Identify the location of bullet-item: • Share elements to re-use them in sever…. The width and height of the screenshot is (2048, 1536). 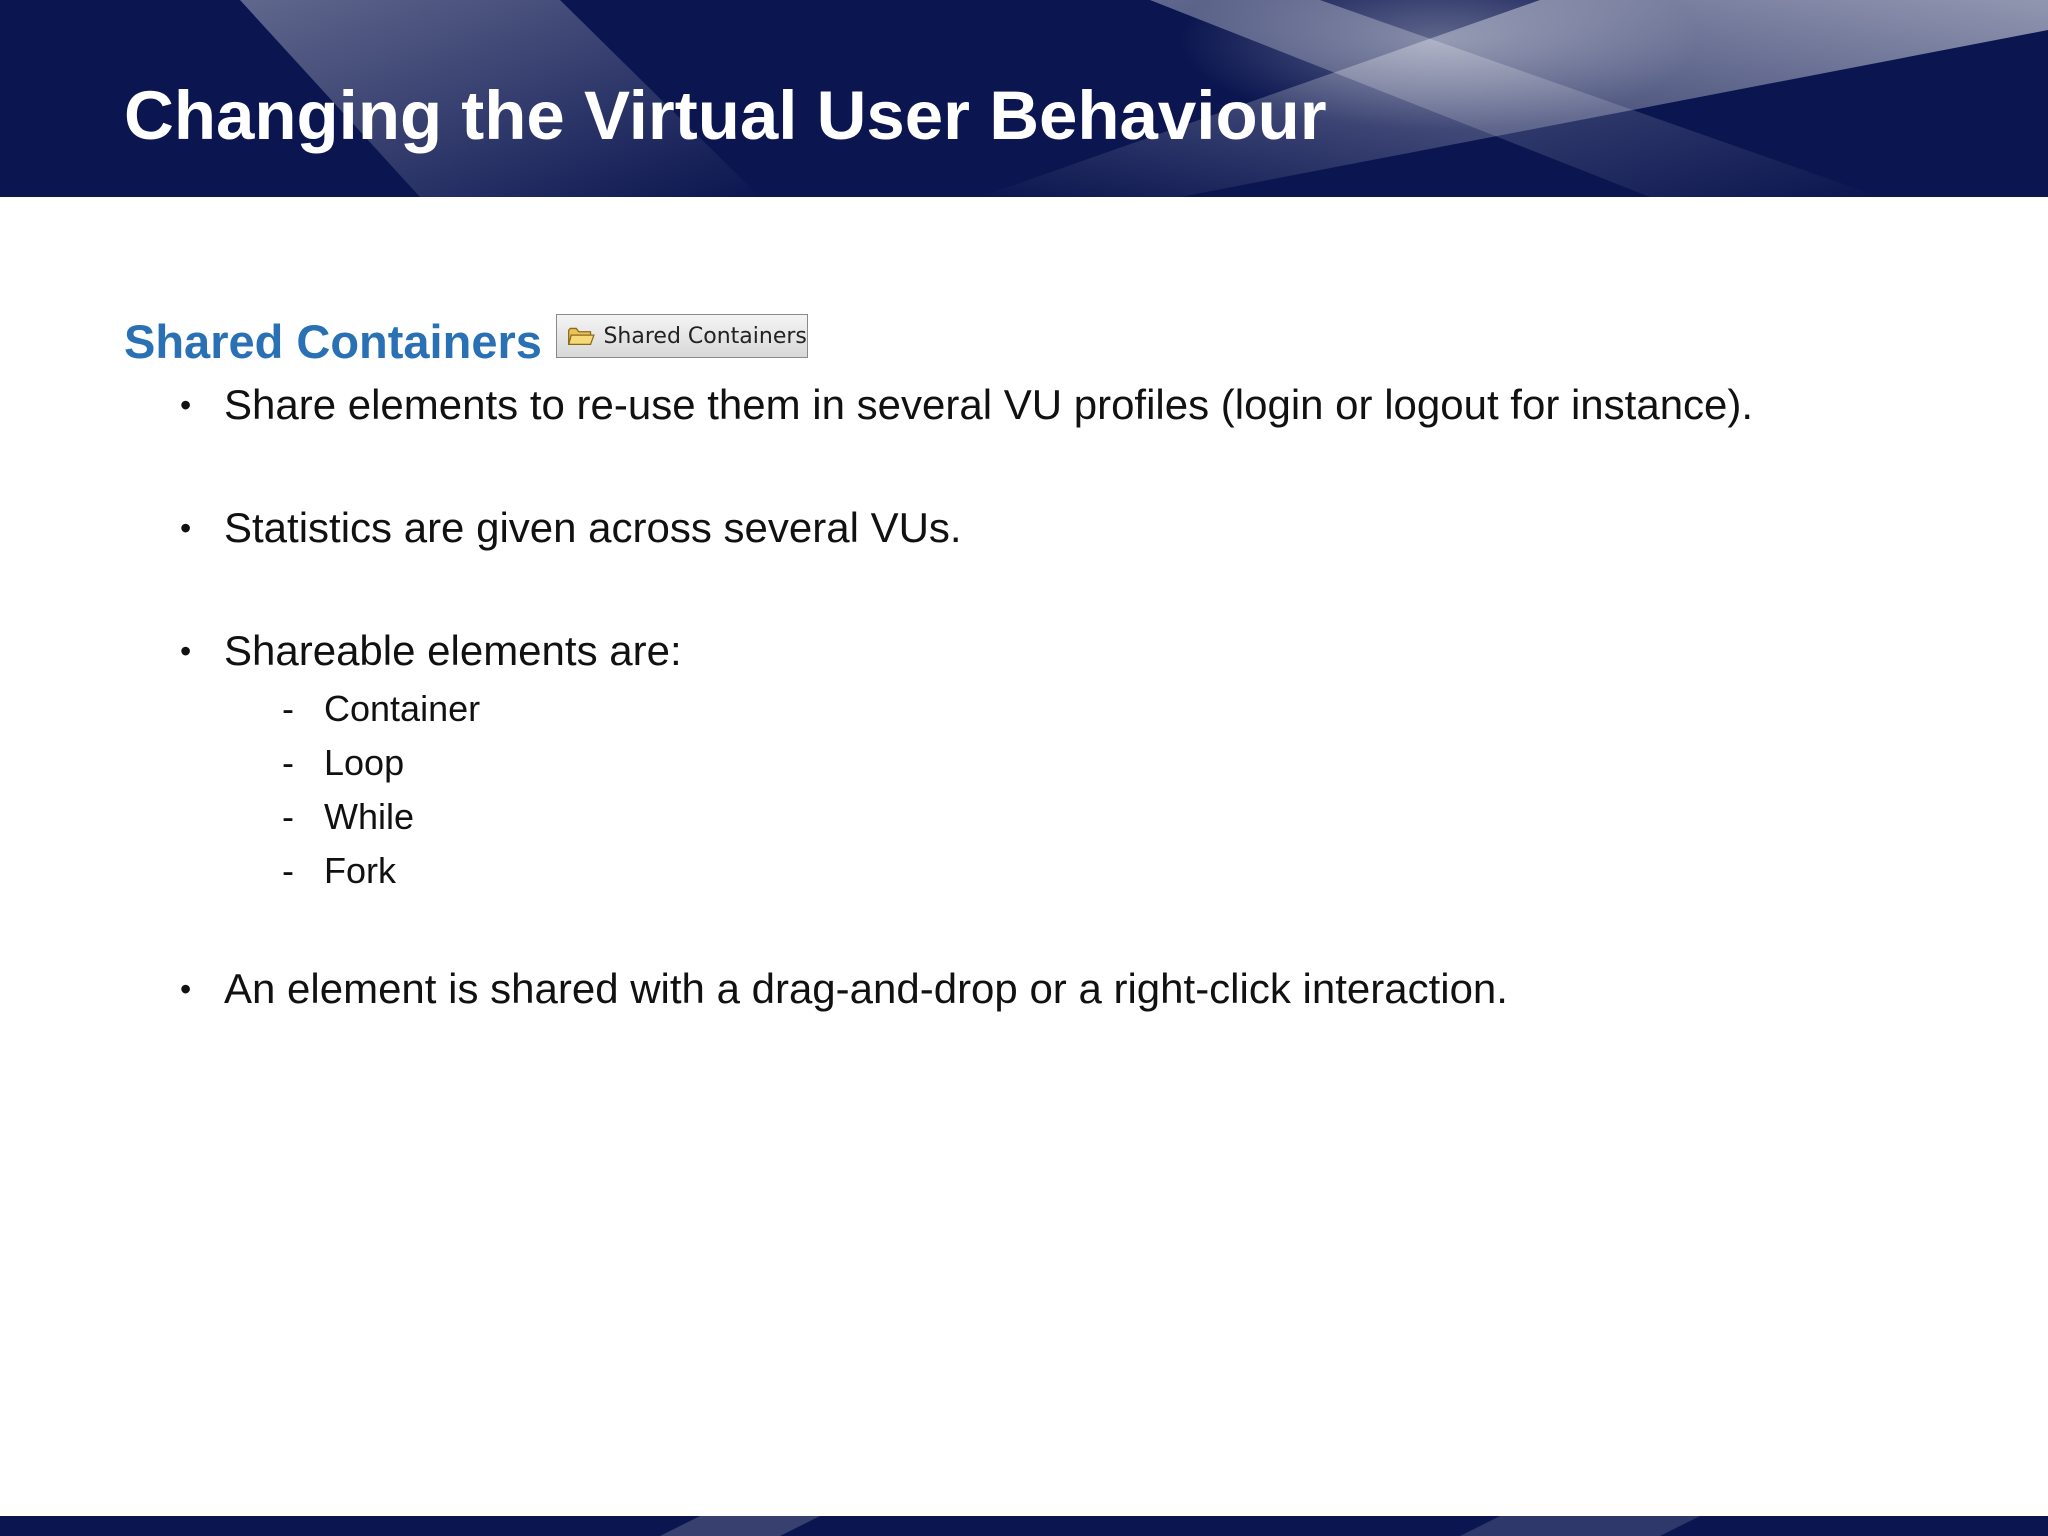
(966, 405).